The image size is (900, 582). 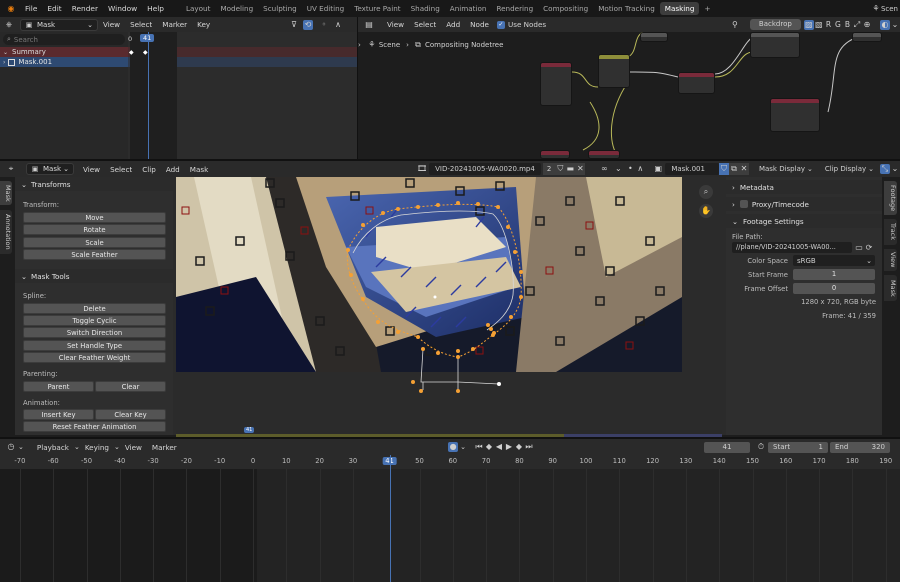 I want to click on clip-display-dropdown: Clip Display, so click(x=845, y=169).